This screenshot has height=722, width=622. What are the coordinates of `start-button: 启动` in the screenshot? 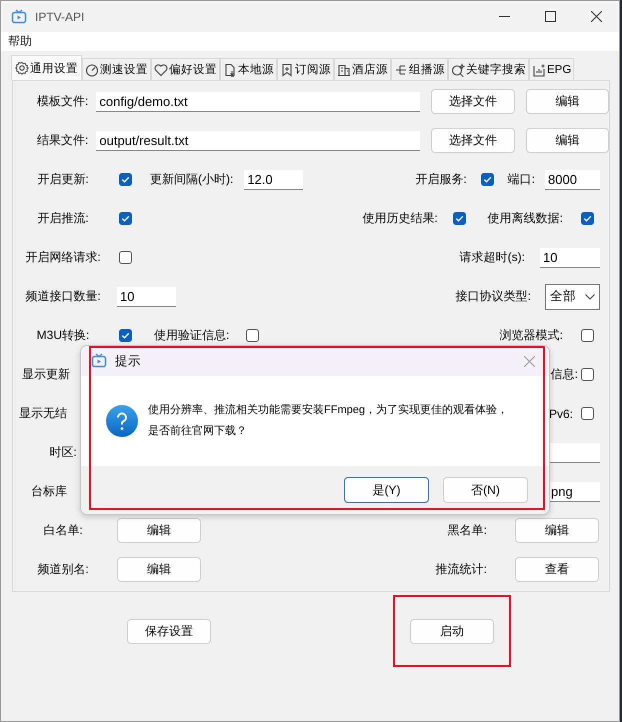 It's located at (452, 631).